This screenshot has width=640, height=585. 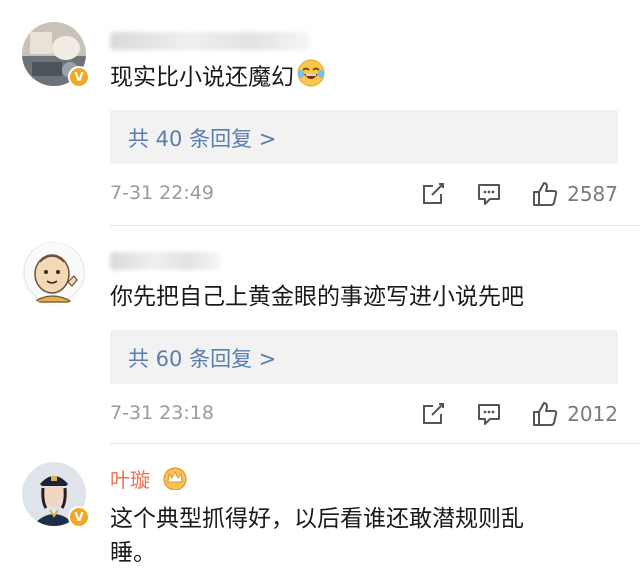 What do you see at coordinates (518, 414) in the screenshot?
I see `comment-actions: 2012` at bounding box center [518, 414].